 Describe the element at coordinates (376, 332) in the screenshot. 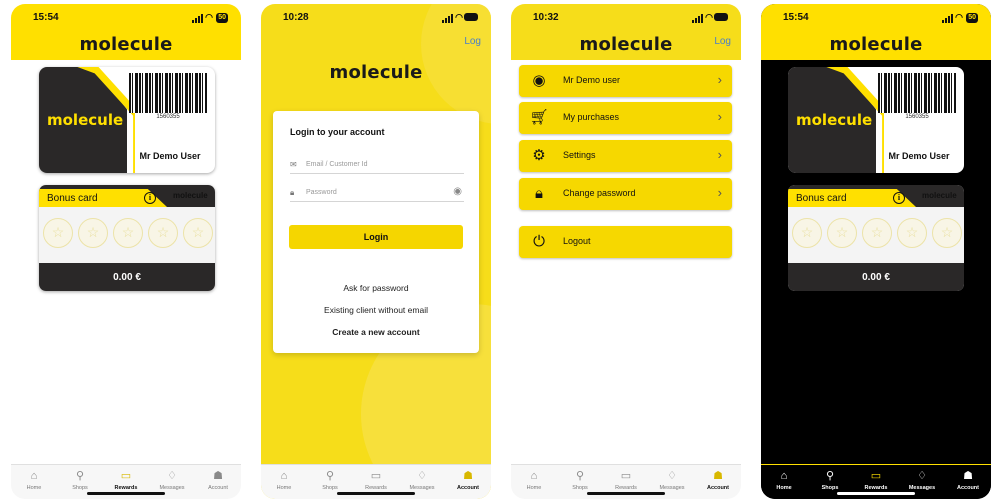

I see `create-account-link: Create a new account` at that location.